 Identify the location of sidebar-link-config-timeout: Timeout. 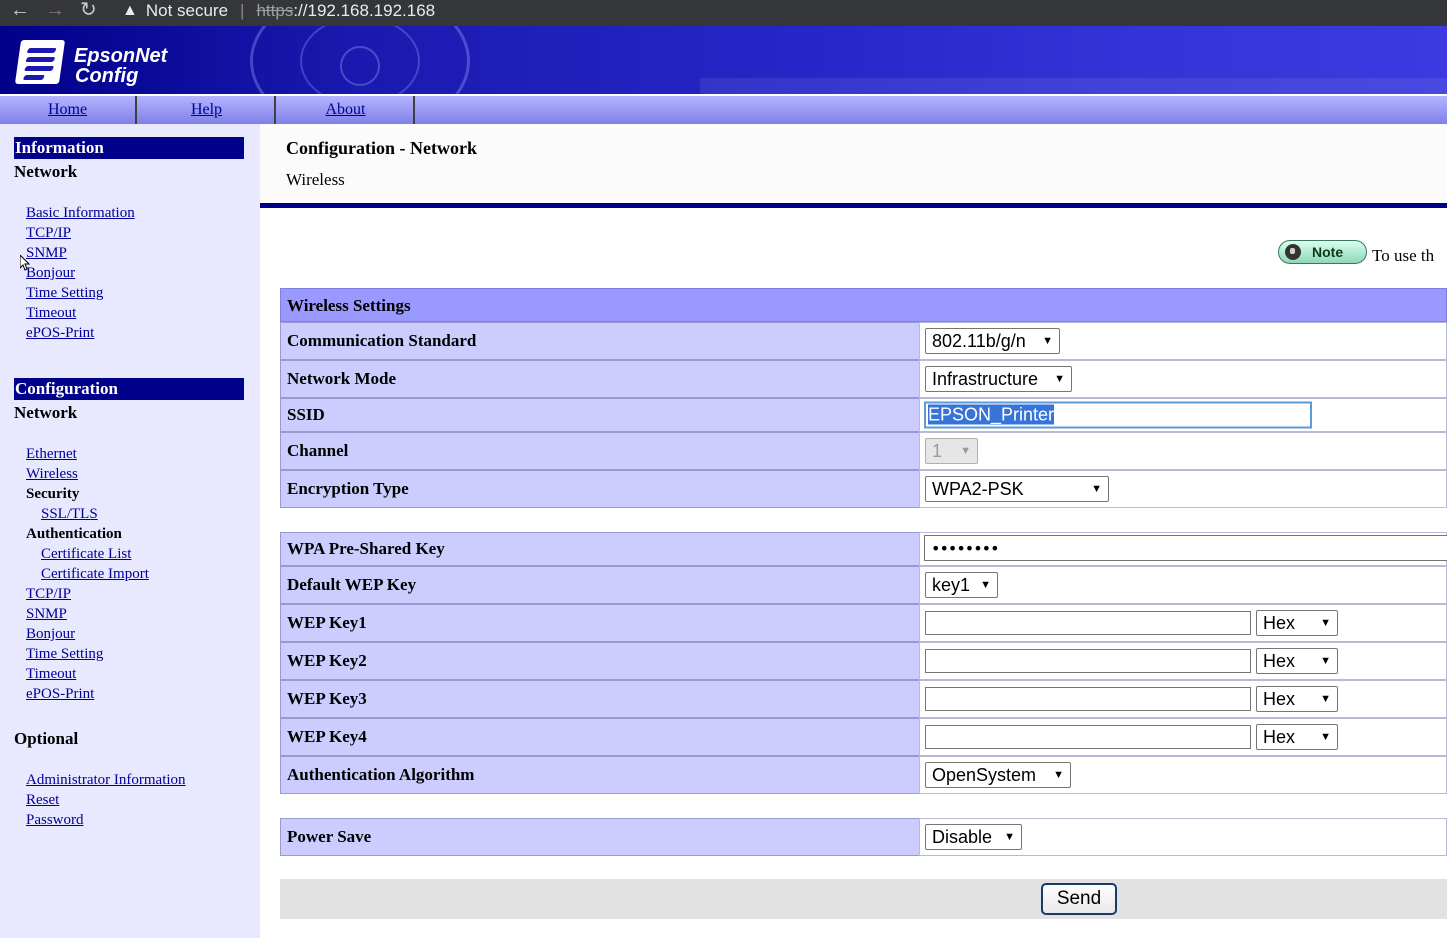
(51, 674).